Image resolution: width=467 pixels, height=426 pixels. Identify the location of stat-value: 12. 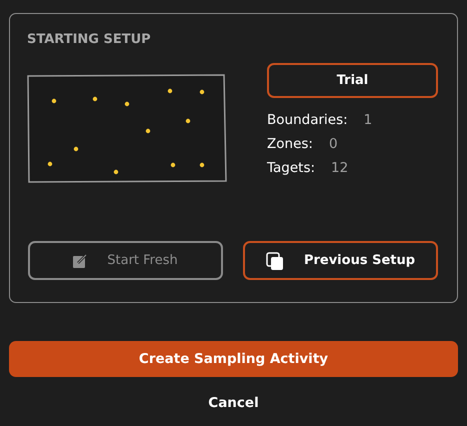
(339, 168).